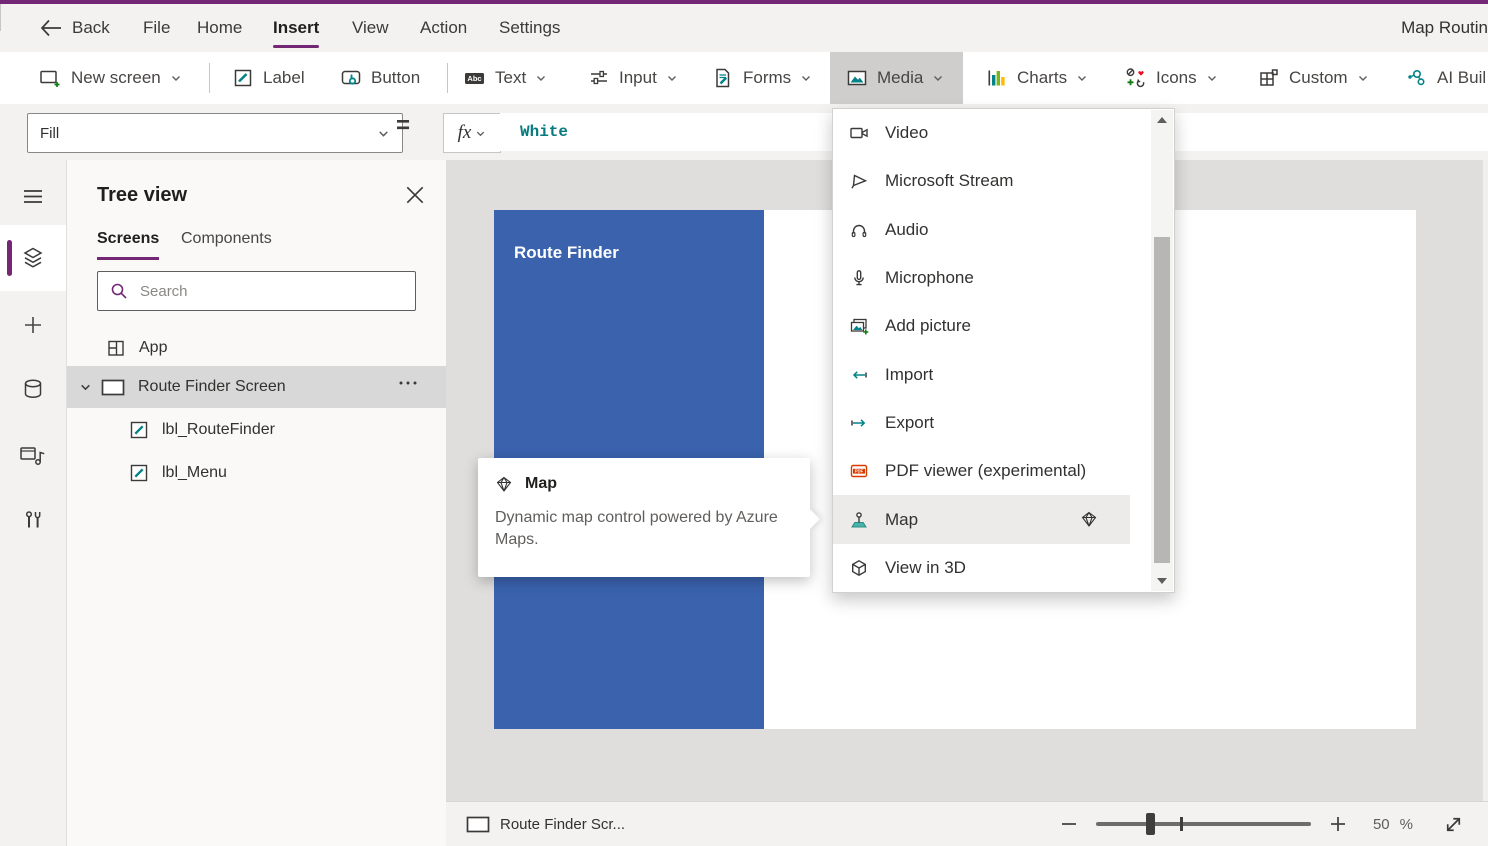 The width and height of the screenshot is (1488, 846). What do you see at coordinates (541, 483) in the screenshot?
I see `tooltip-title: Map` at bounding box center [541, 483].